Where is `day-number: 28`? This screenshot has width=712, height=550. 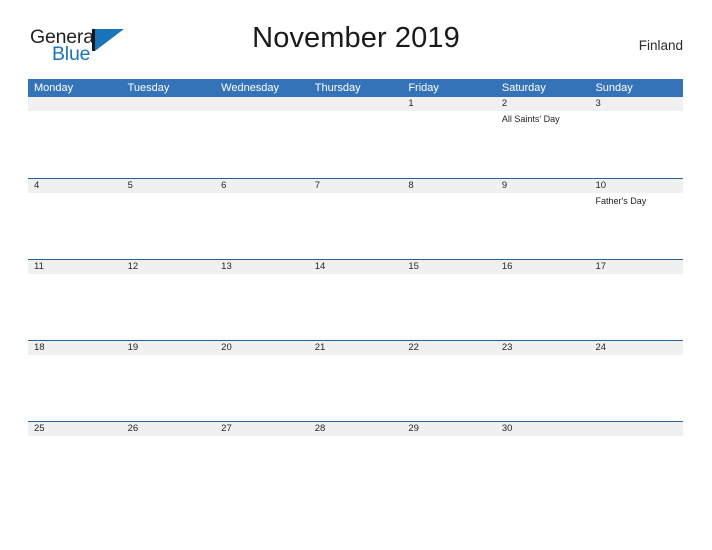 day-number: 28 is located at coordinates (356, 429).